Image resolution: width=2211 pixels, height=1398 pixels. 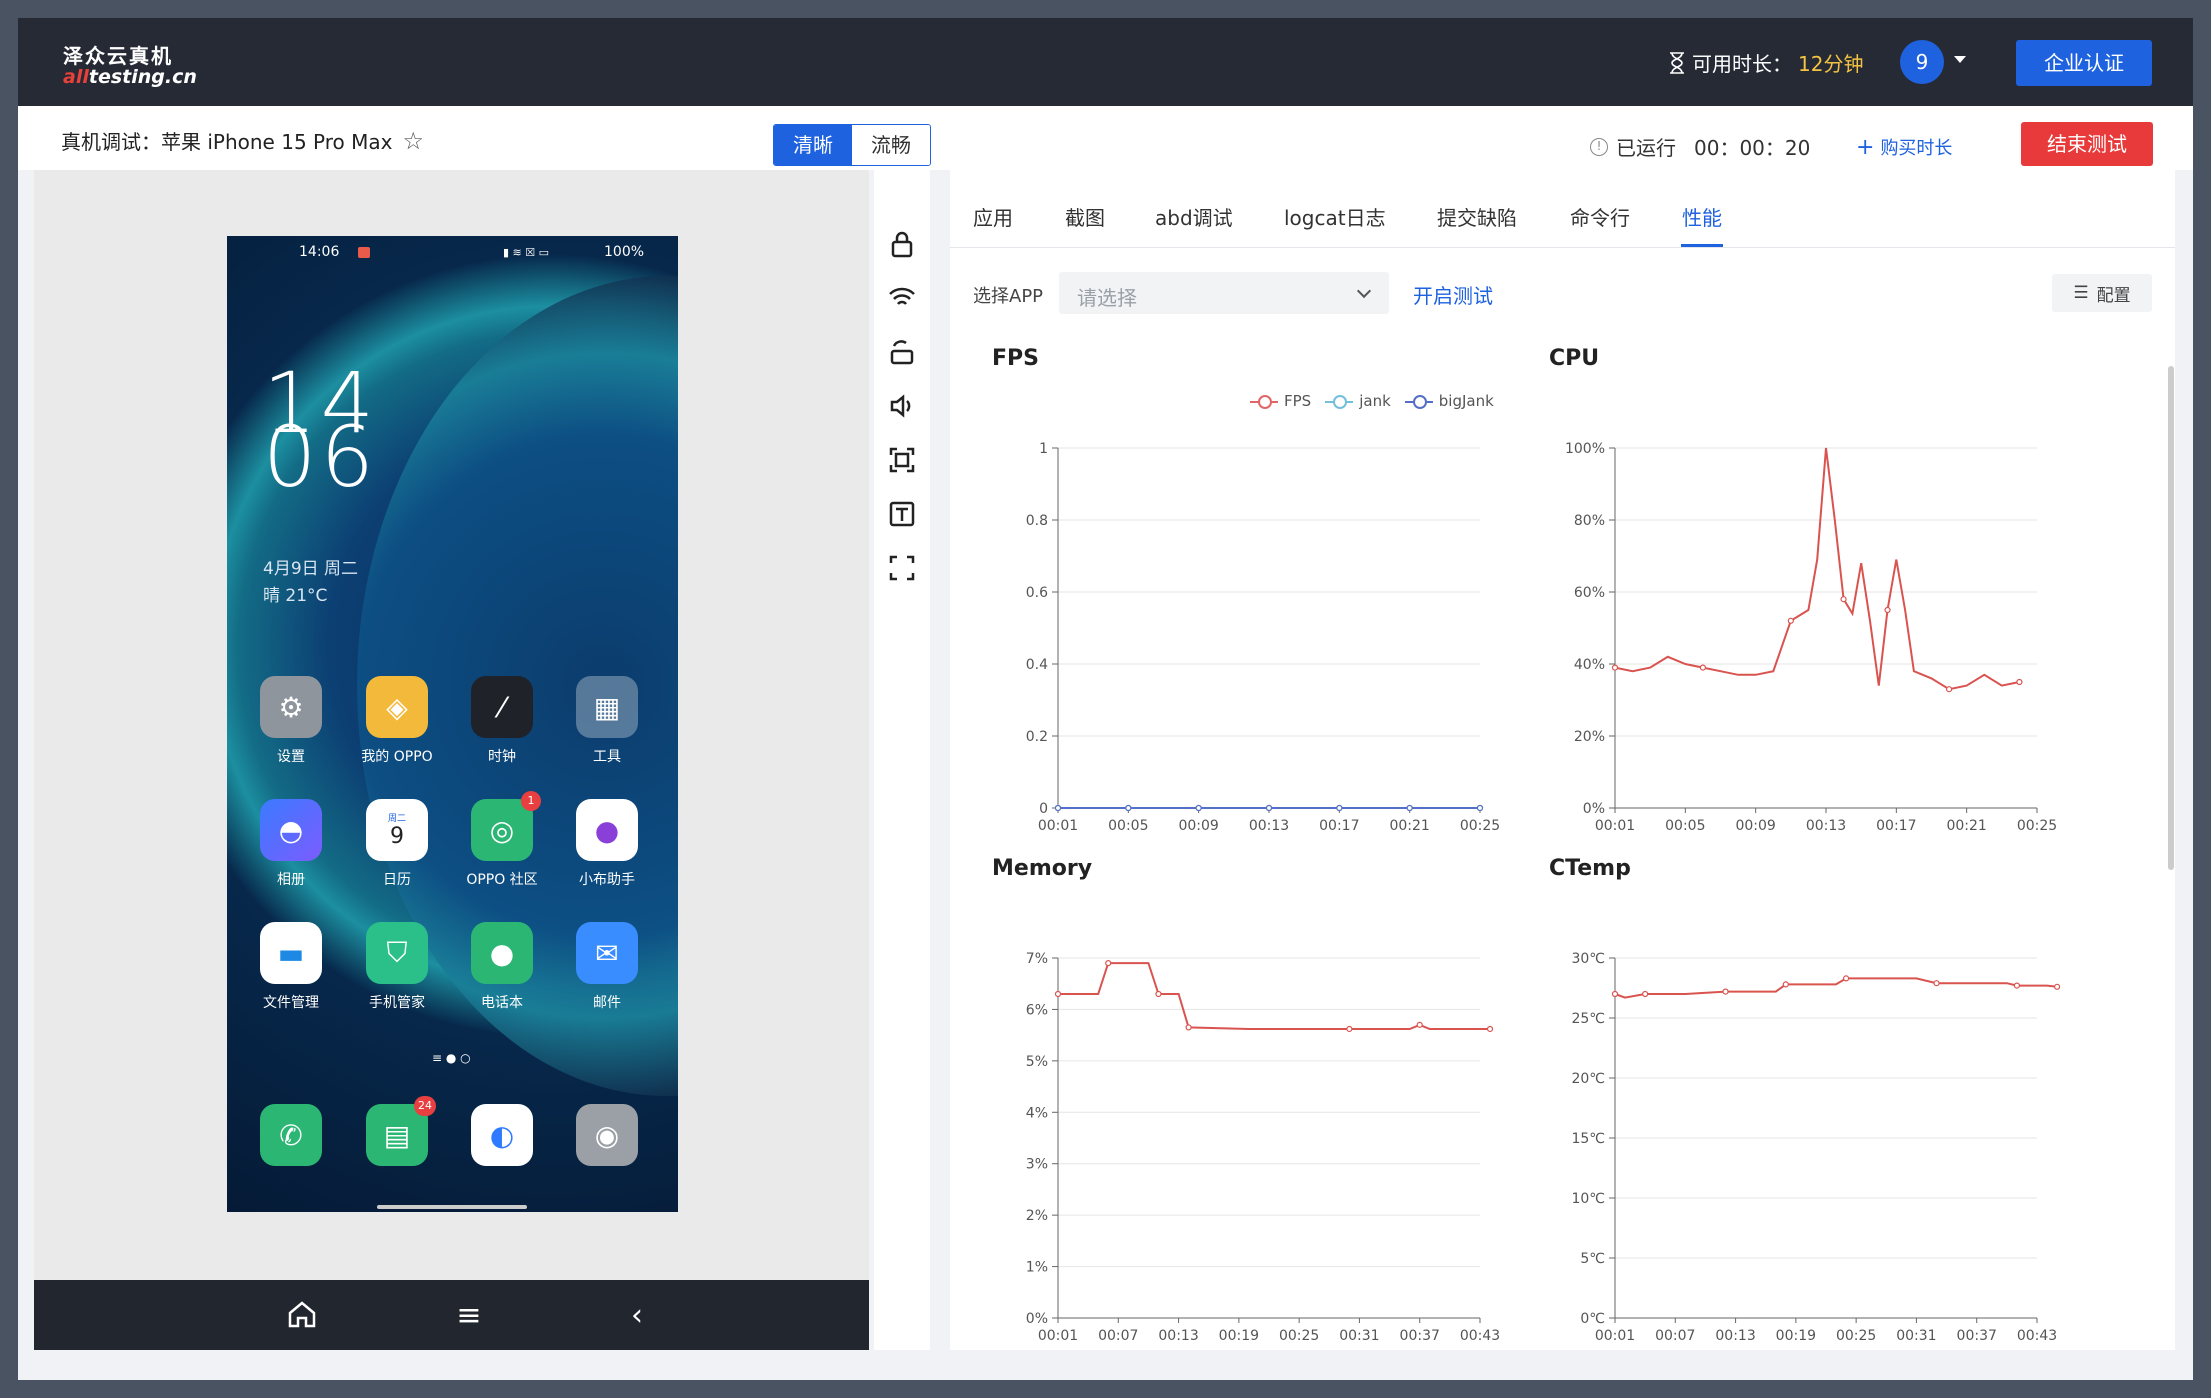 I want to click on legend-label: bigJank, so click(x=1466, y=401).